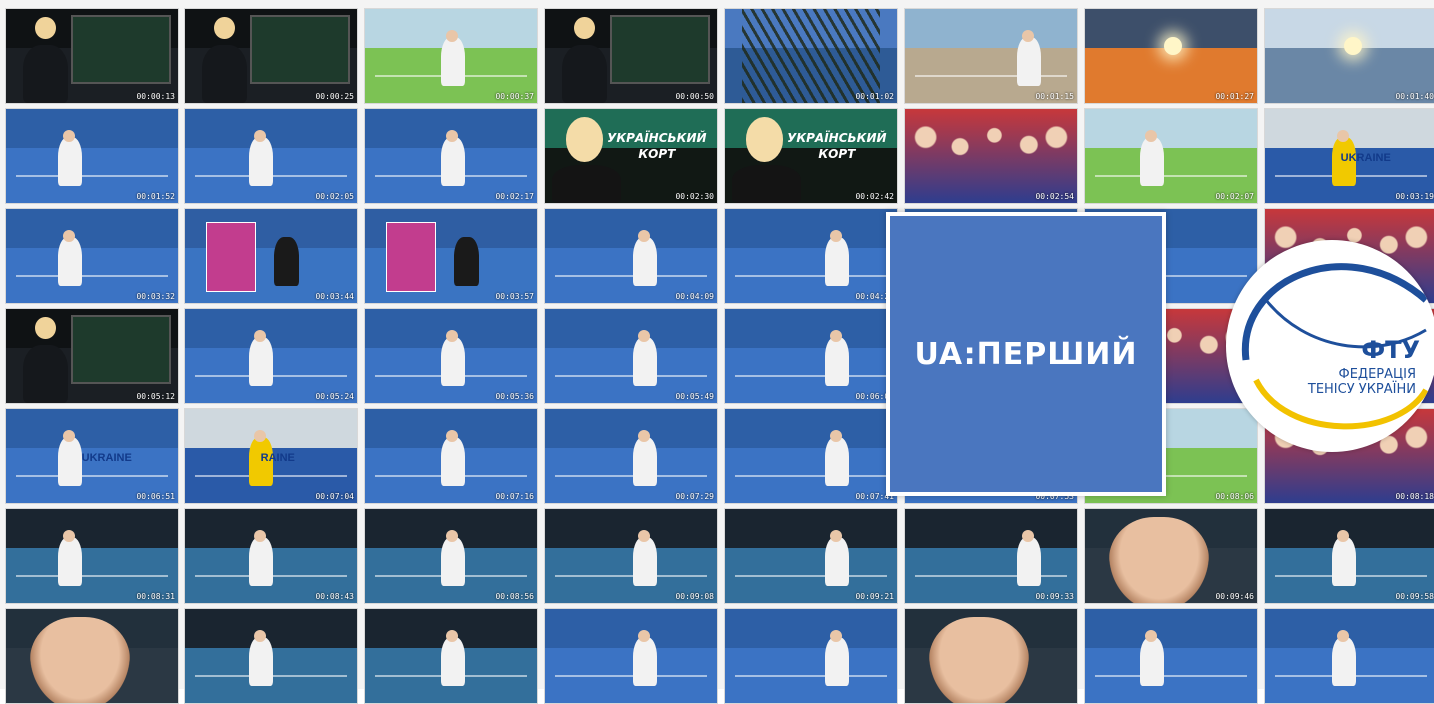  I want to click on video-thumbnail: 00:00:13, so click(92, 56).